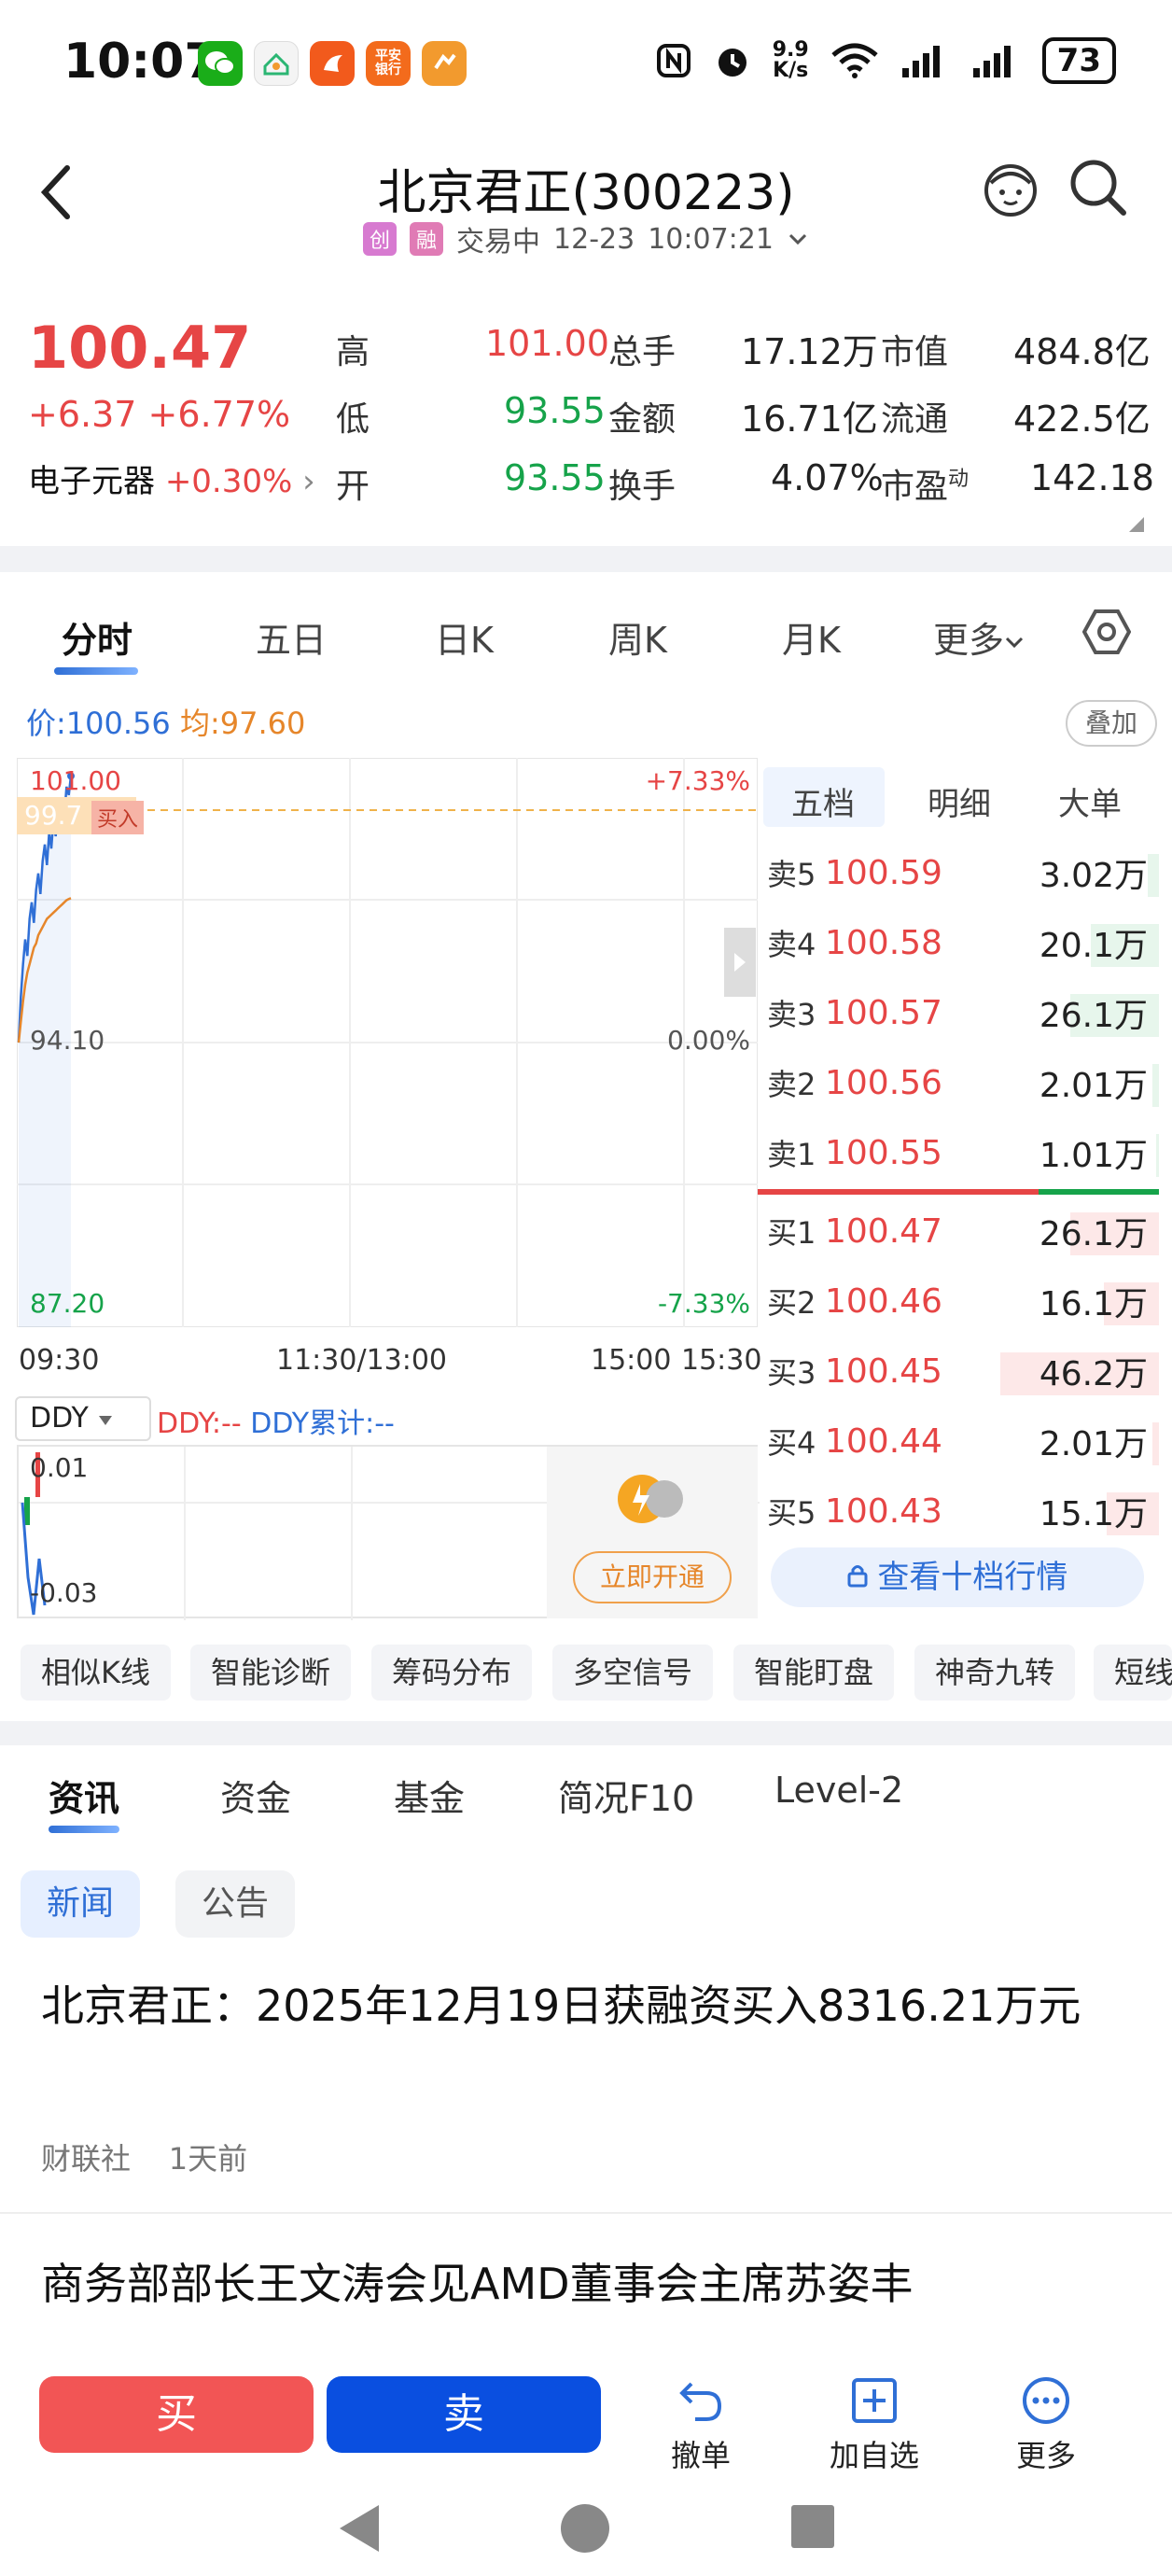  What do you see at coordinates (84, 1795) in the screenshot?
I see `tab-news: 资讯` at bounding box center [84, 1795].